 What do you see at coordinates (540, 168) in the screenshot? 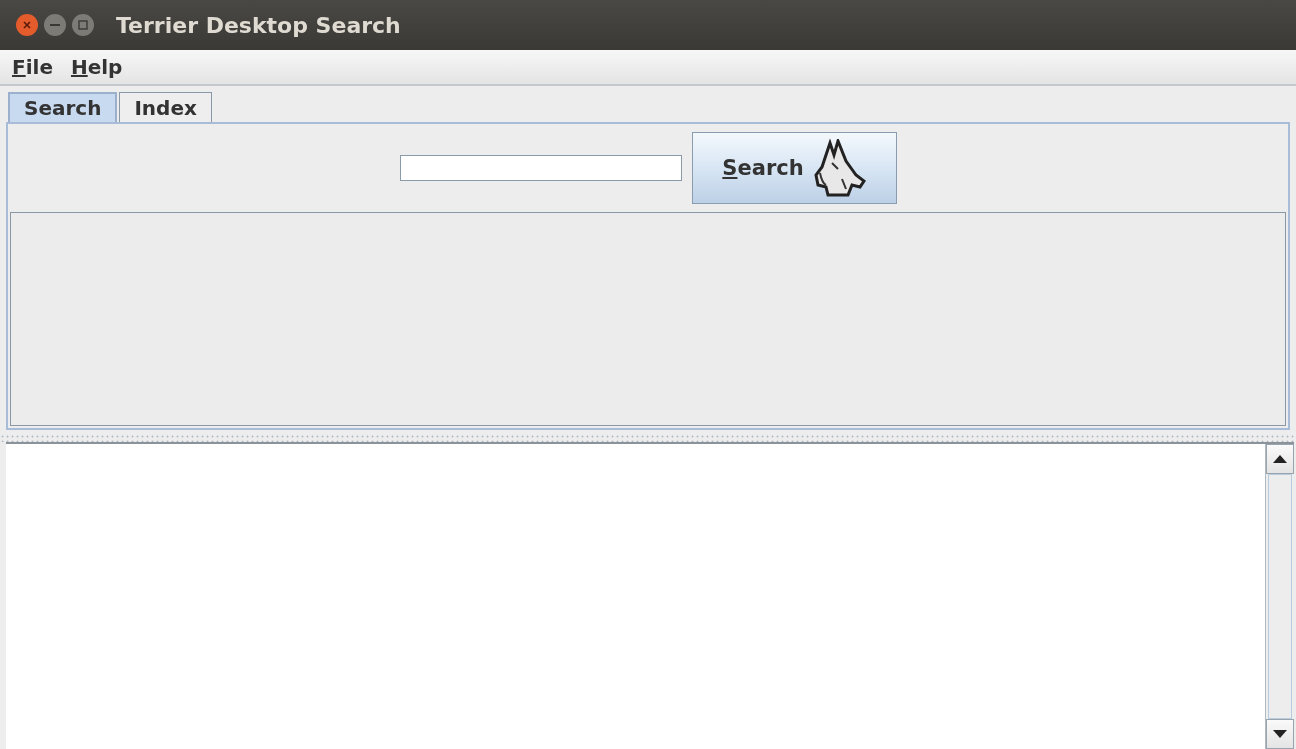
I see `search-field` at bounding box center [540, 168].